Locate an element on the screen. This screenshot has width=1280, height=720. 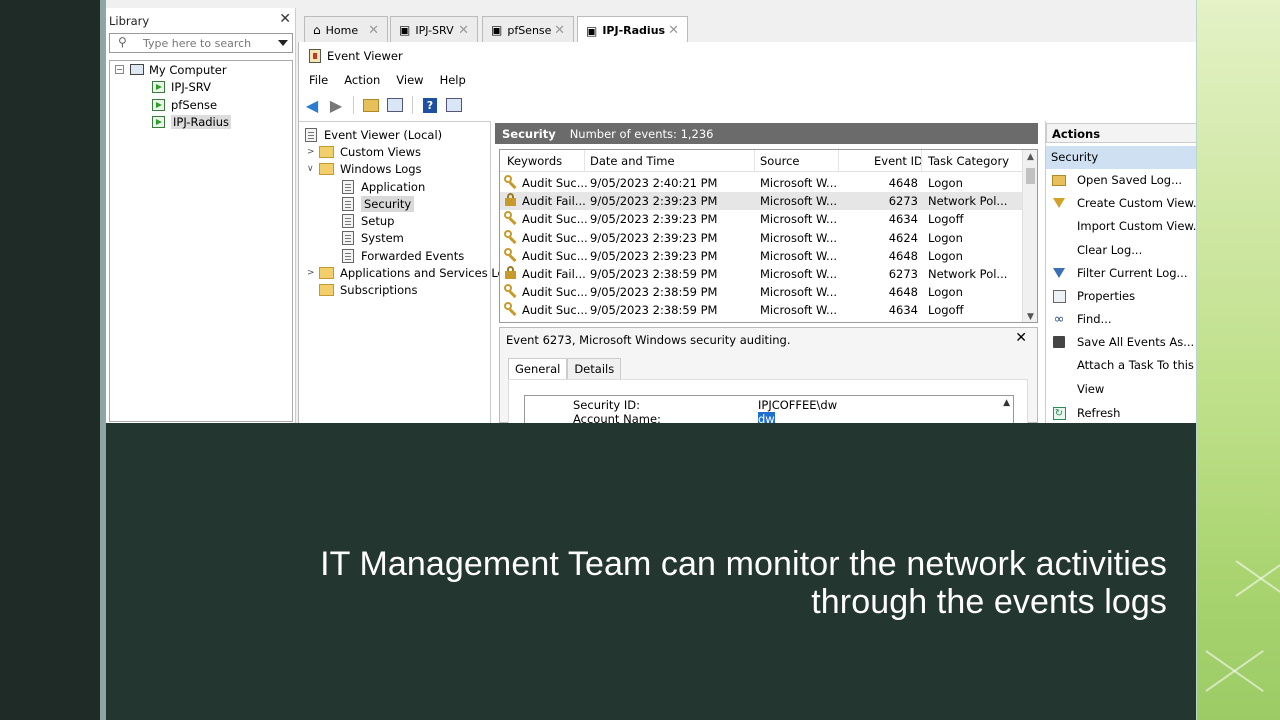
action-refresh: ↻ Refresh is located at coordinates (1123, 413).